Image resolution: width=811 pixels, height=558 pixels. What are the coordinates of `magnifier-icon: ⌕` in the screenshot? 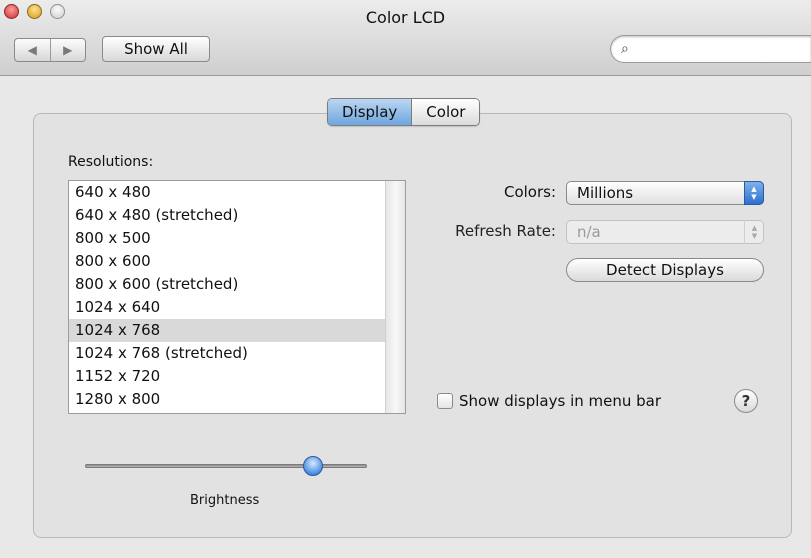 It's located at (625, 49).